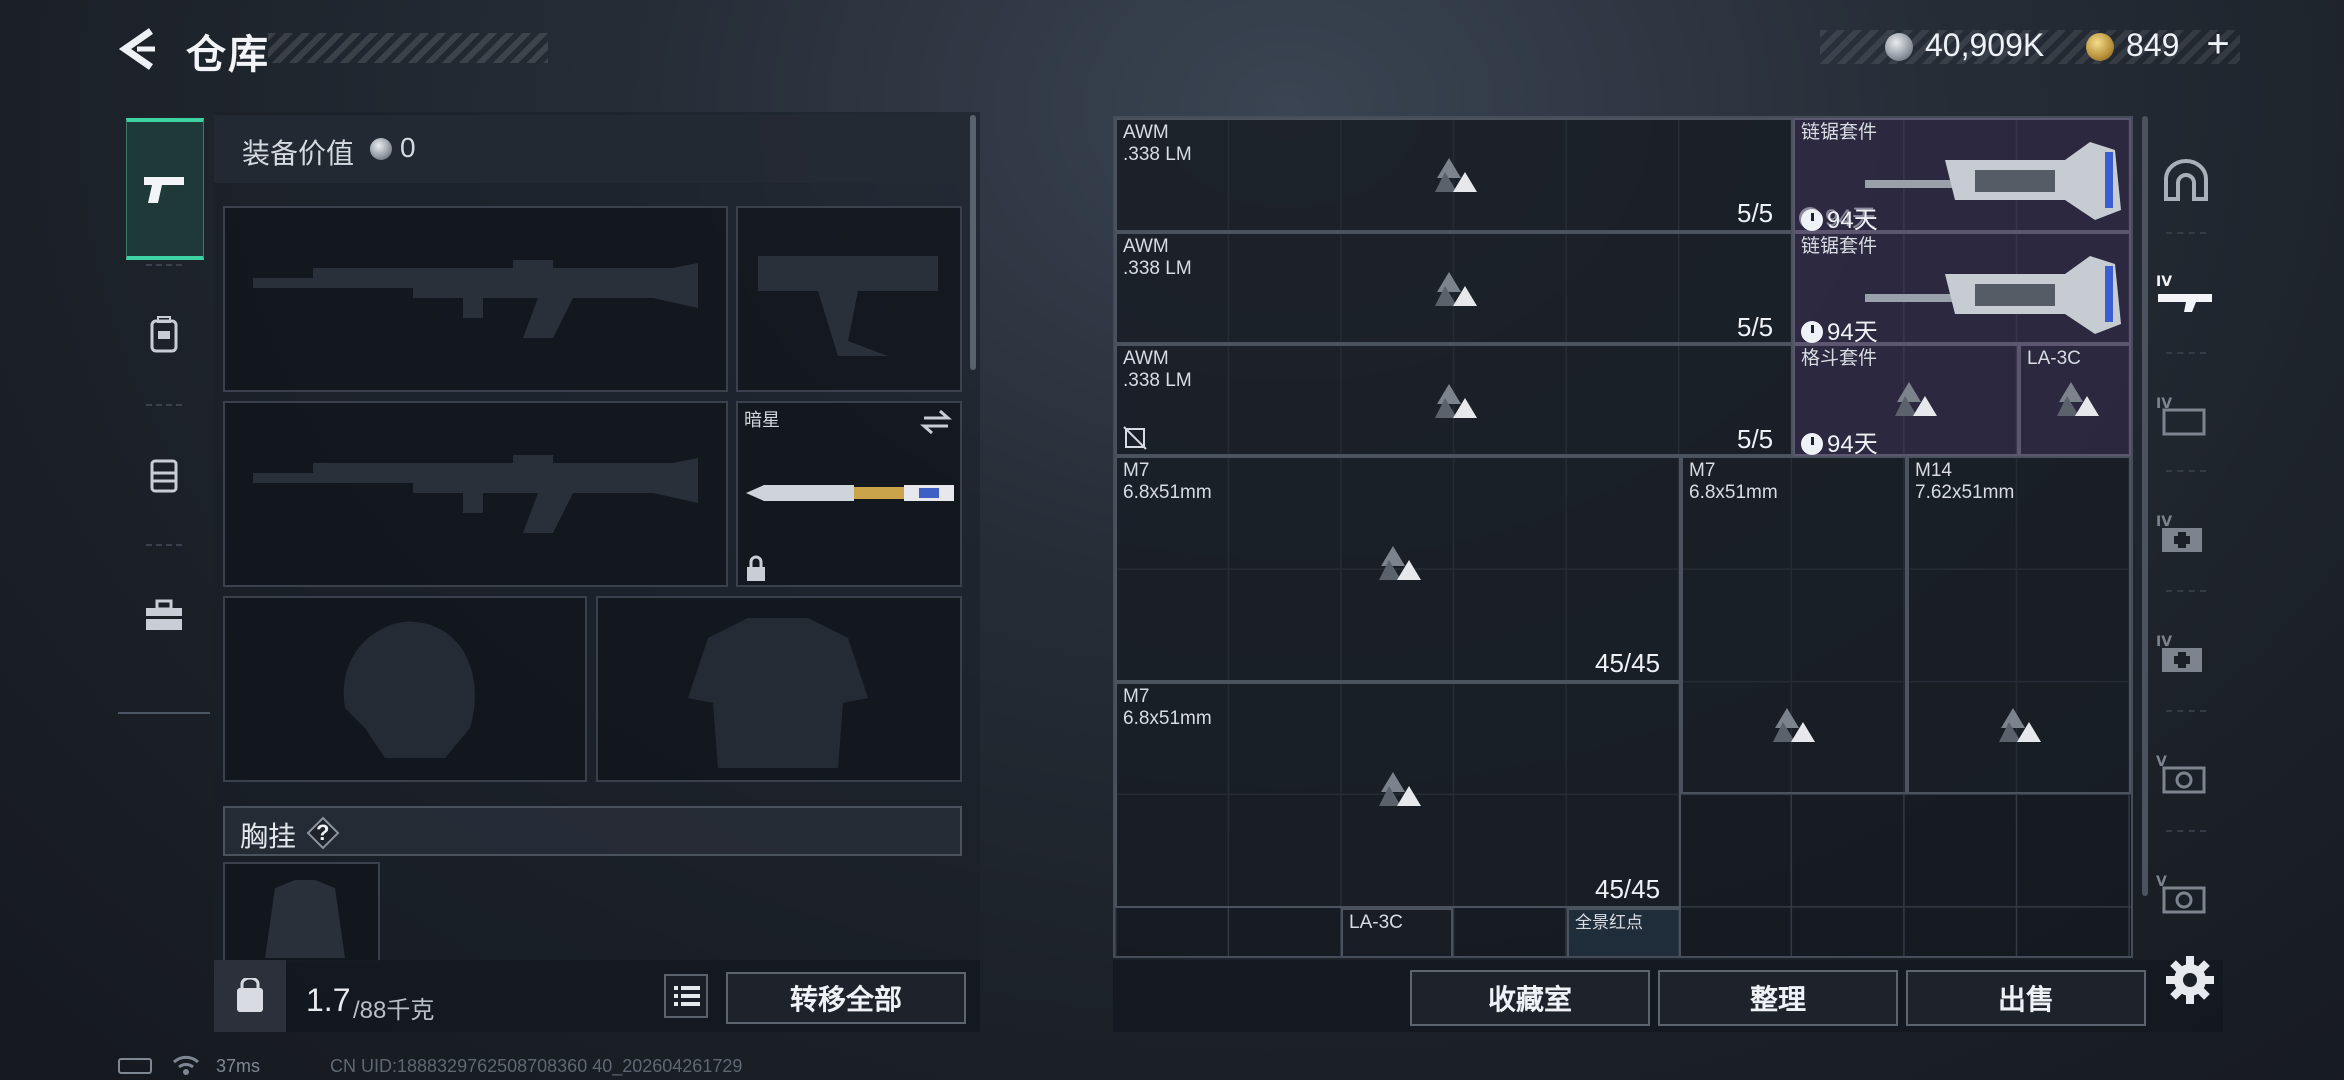 This screenshot has height=1080, width=2344. I want to click on weight-bag-icon, so click(250, 995).